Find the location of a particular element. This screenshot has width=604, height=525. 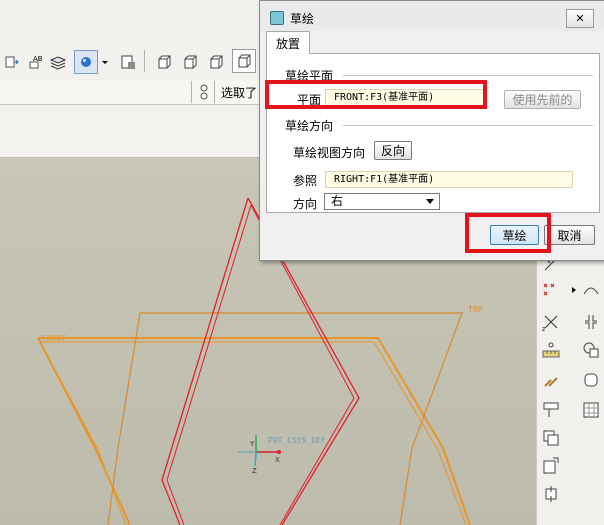

cross-points-icon is located at coordinates (551, 290).